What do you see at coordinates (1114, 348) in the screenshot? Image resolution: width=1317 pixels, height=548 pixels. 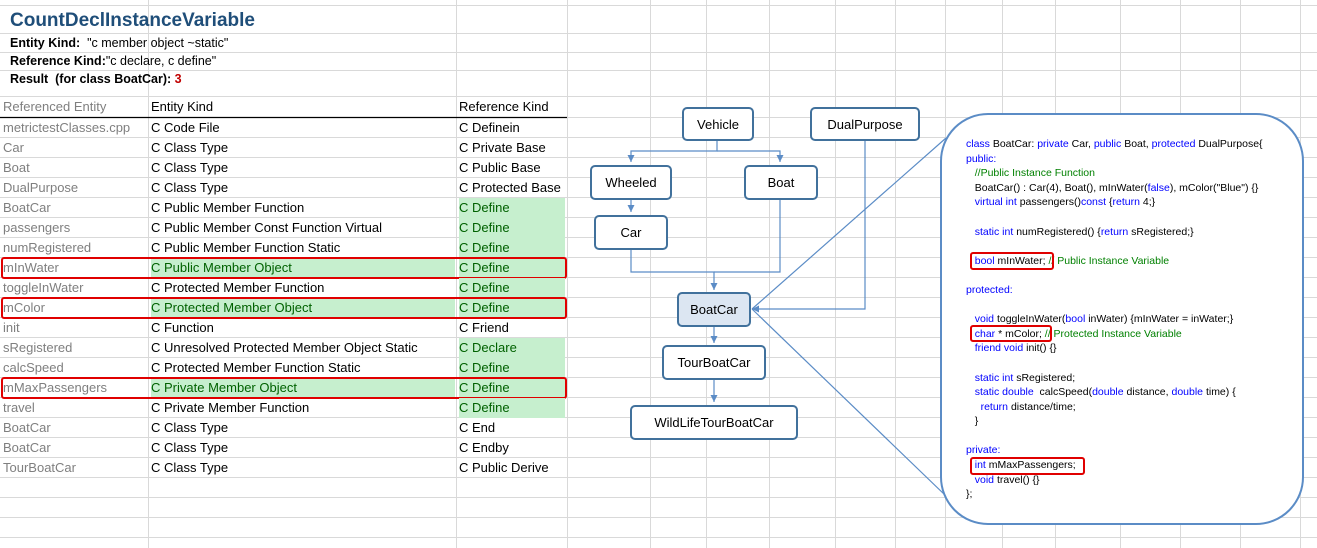 I see `code-line: friend void init() {}` at bounding box center [1114, 348].